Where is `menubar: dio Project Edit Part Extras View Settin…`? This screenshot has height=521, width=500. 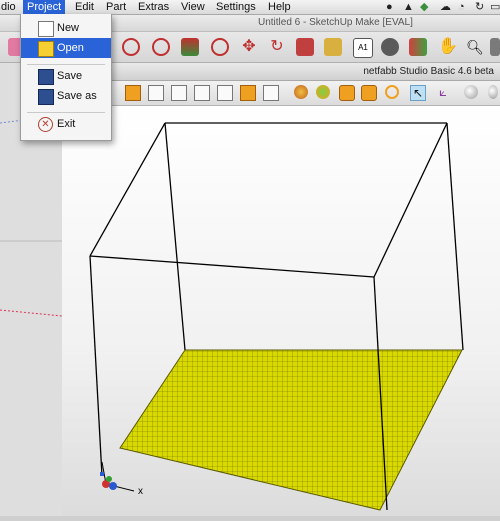 menubar: dio Project Edit Part Extras View Settin… is located at coordinates (250, 7).